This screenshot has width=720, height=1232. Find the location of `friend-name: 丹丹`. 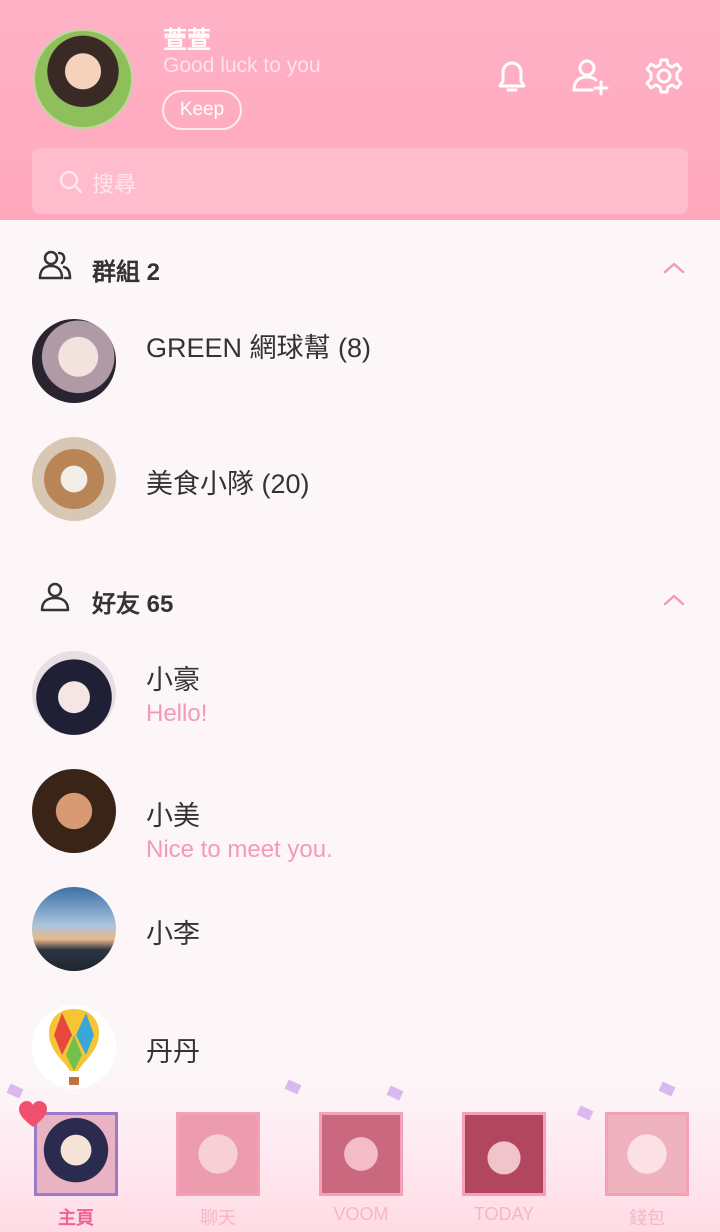

friend-name: 丹丹 is located at coordinates (173, 1052).